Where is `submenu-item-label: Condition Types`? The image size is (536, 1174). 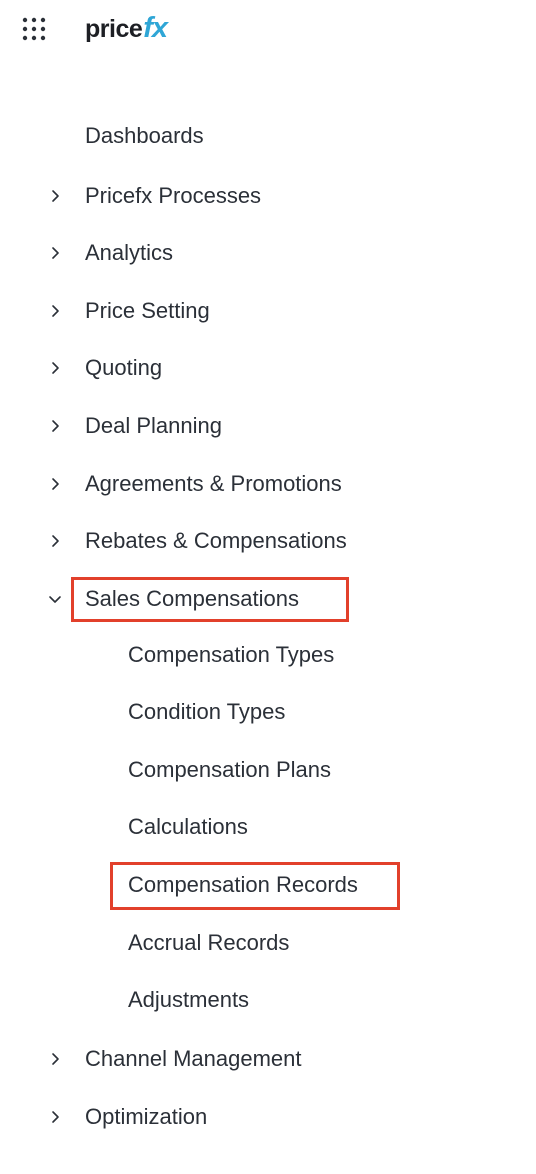
submenu-item-label: Condition Types is located at coordinates (207, 711).